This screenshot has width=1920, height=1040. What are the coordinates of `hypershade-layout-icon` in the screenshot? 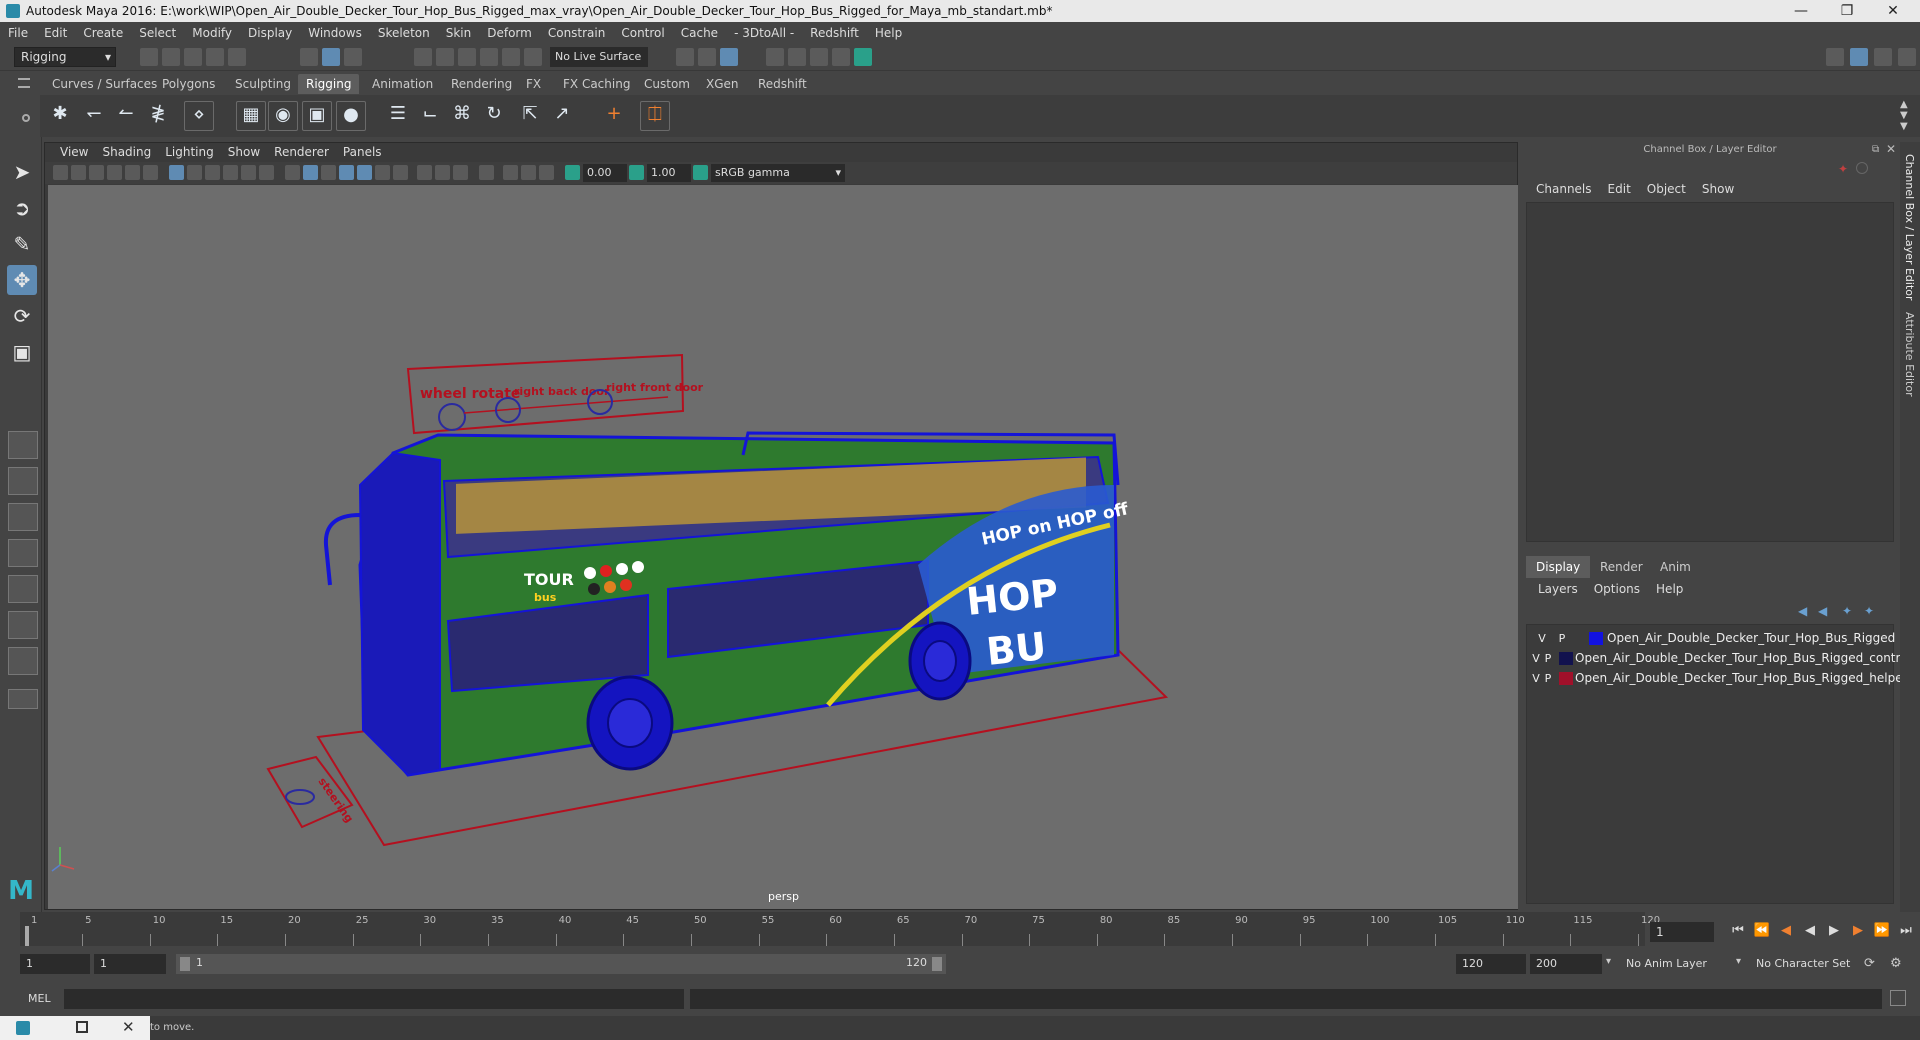 It's located at (23, 625).